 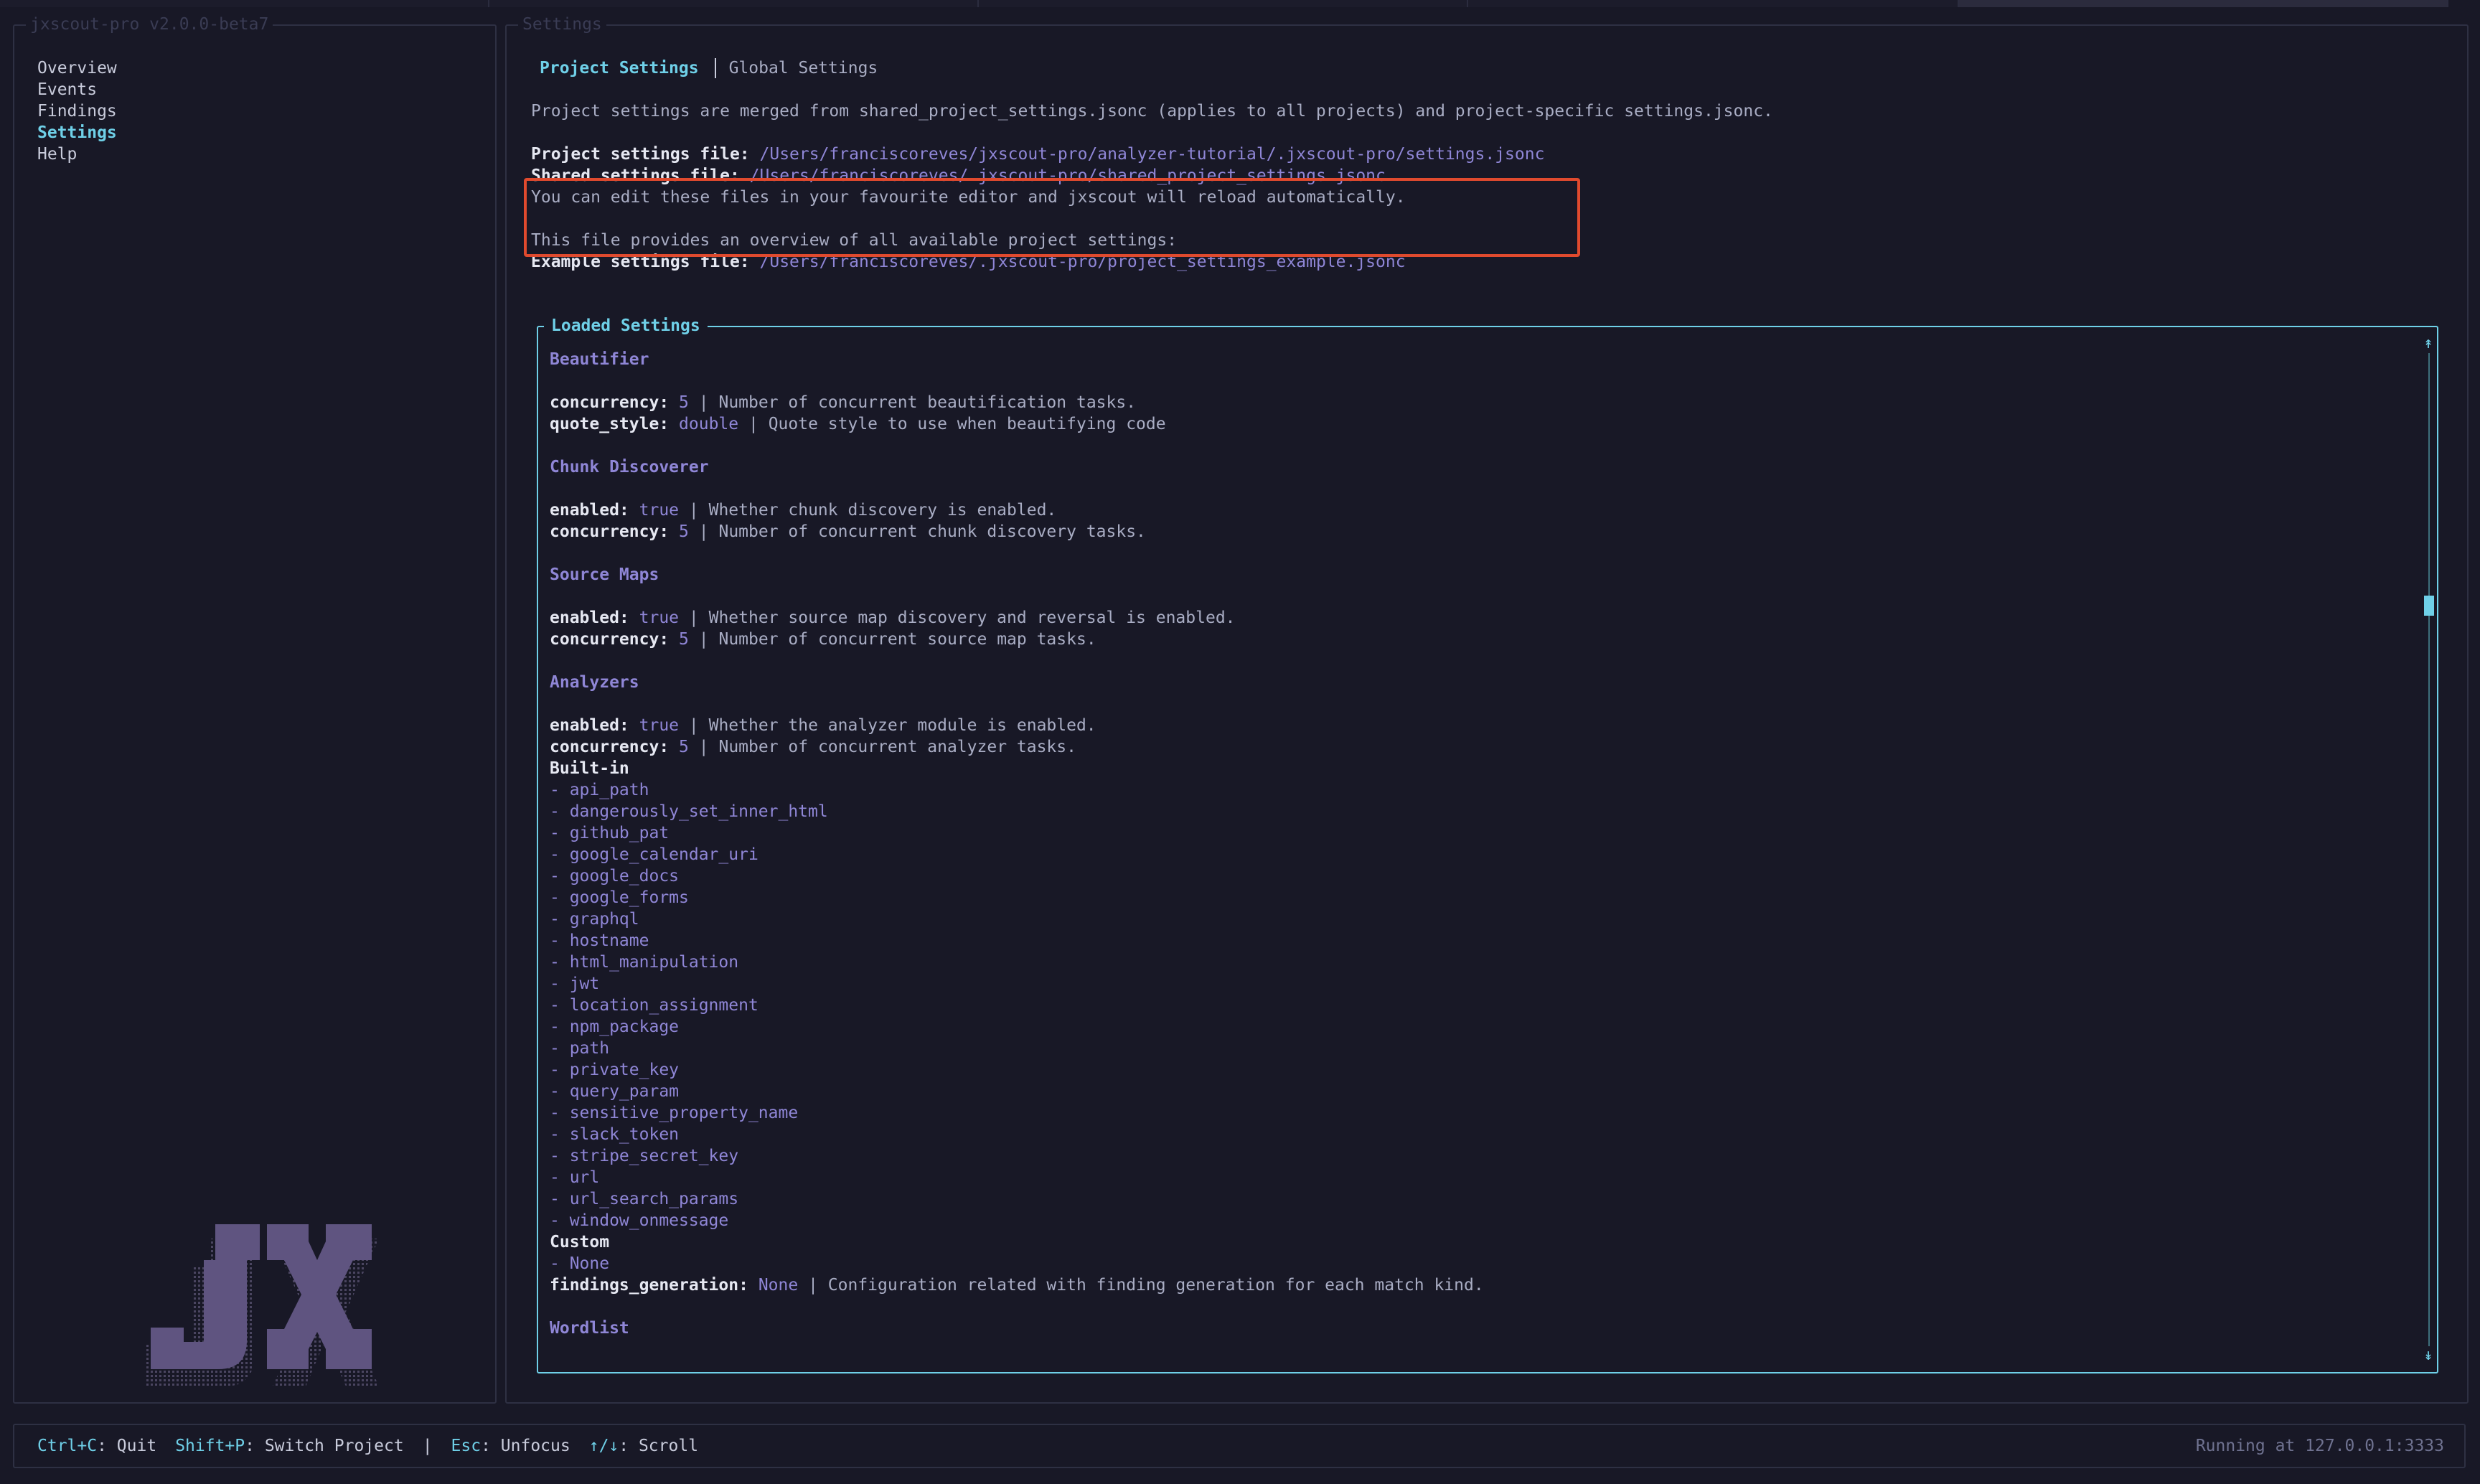 What do you see at coordinates (640, 154) in the screenshot?
I see `project-settings-file-label: Project settings file:` at bounding box center [640, 154].